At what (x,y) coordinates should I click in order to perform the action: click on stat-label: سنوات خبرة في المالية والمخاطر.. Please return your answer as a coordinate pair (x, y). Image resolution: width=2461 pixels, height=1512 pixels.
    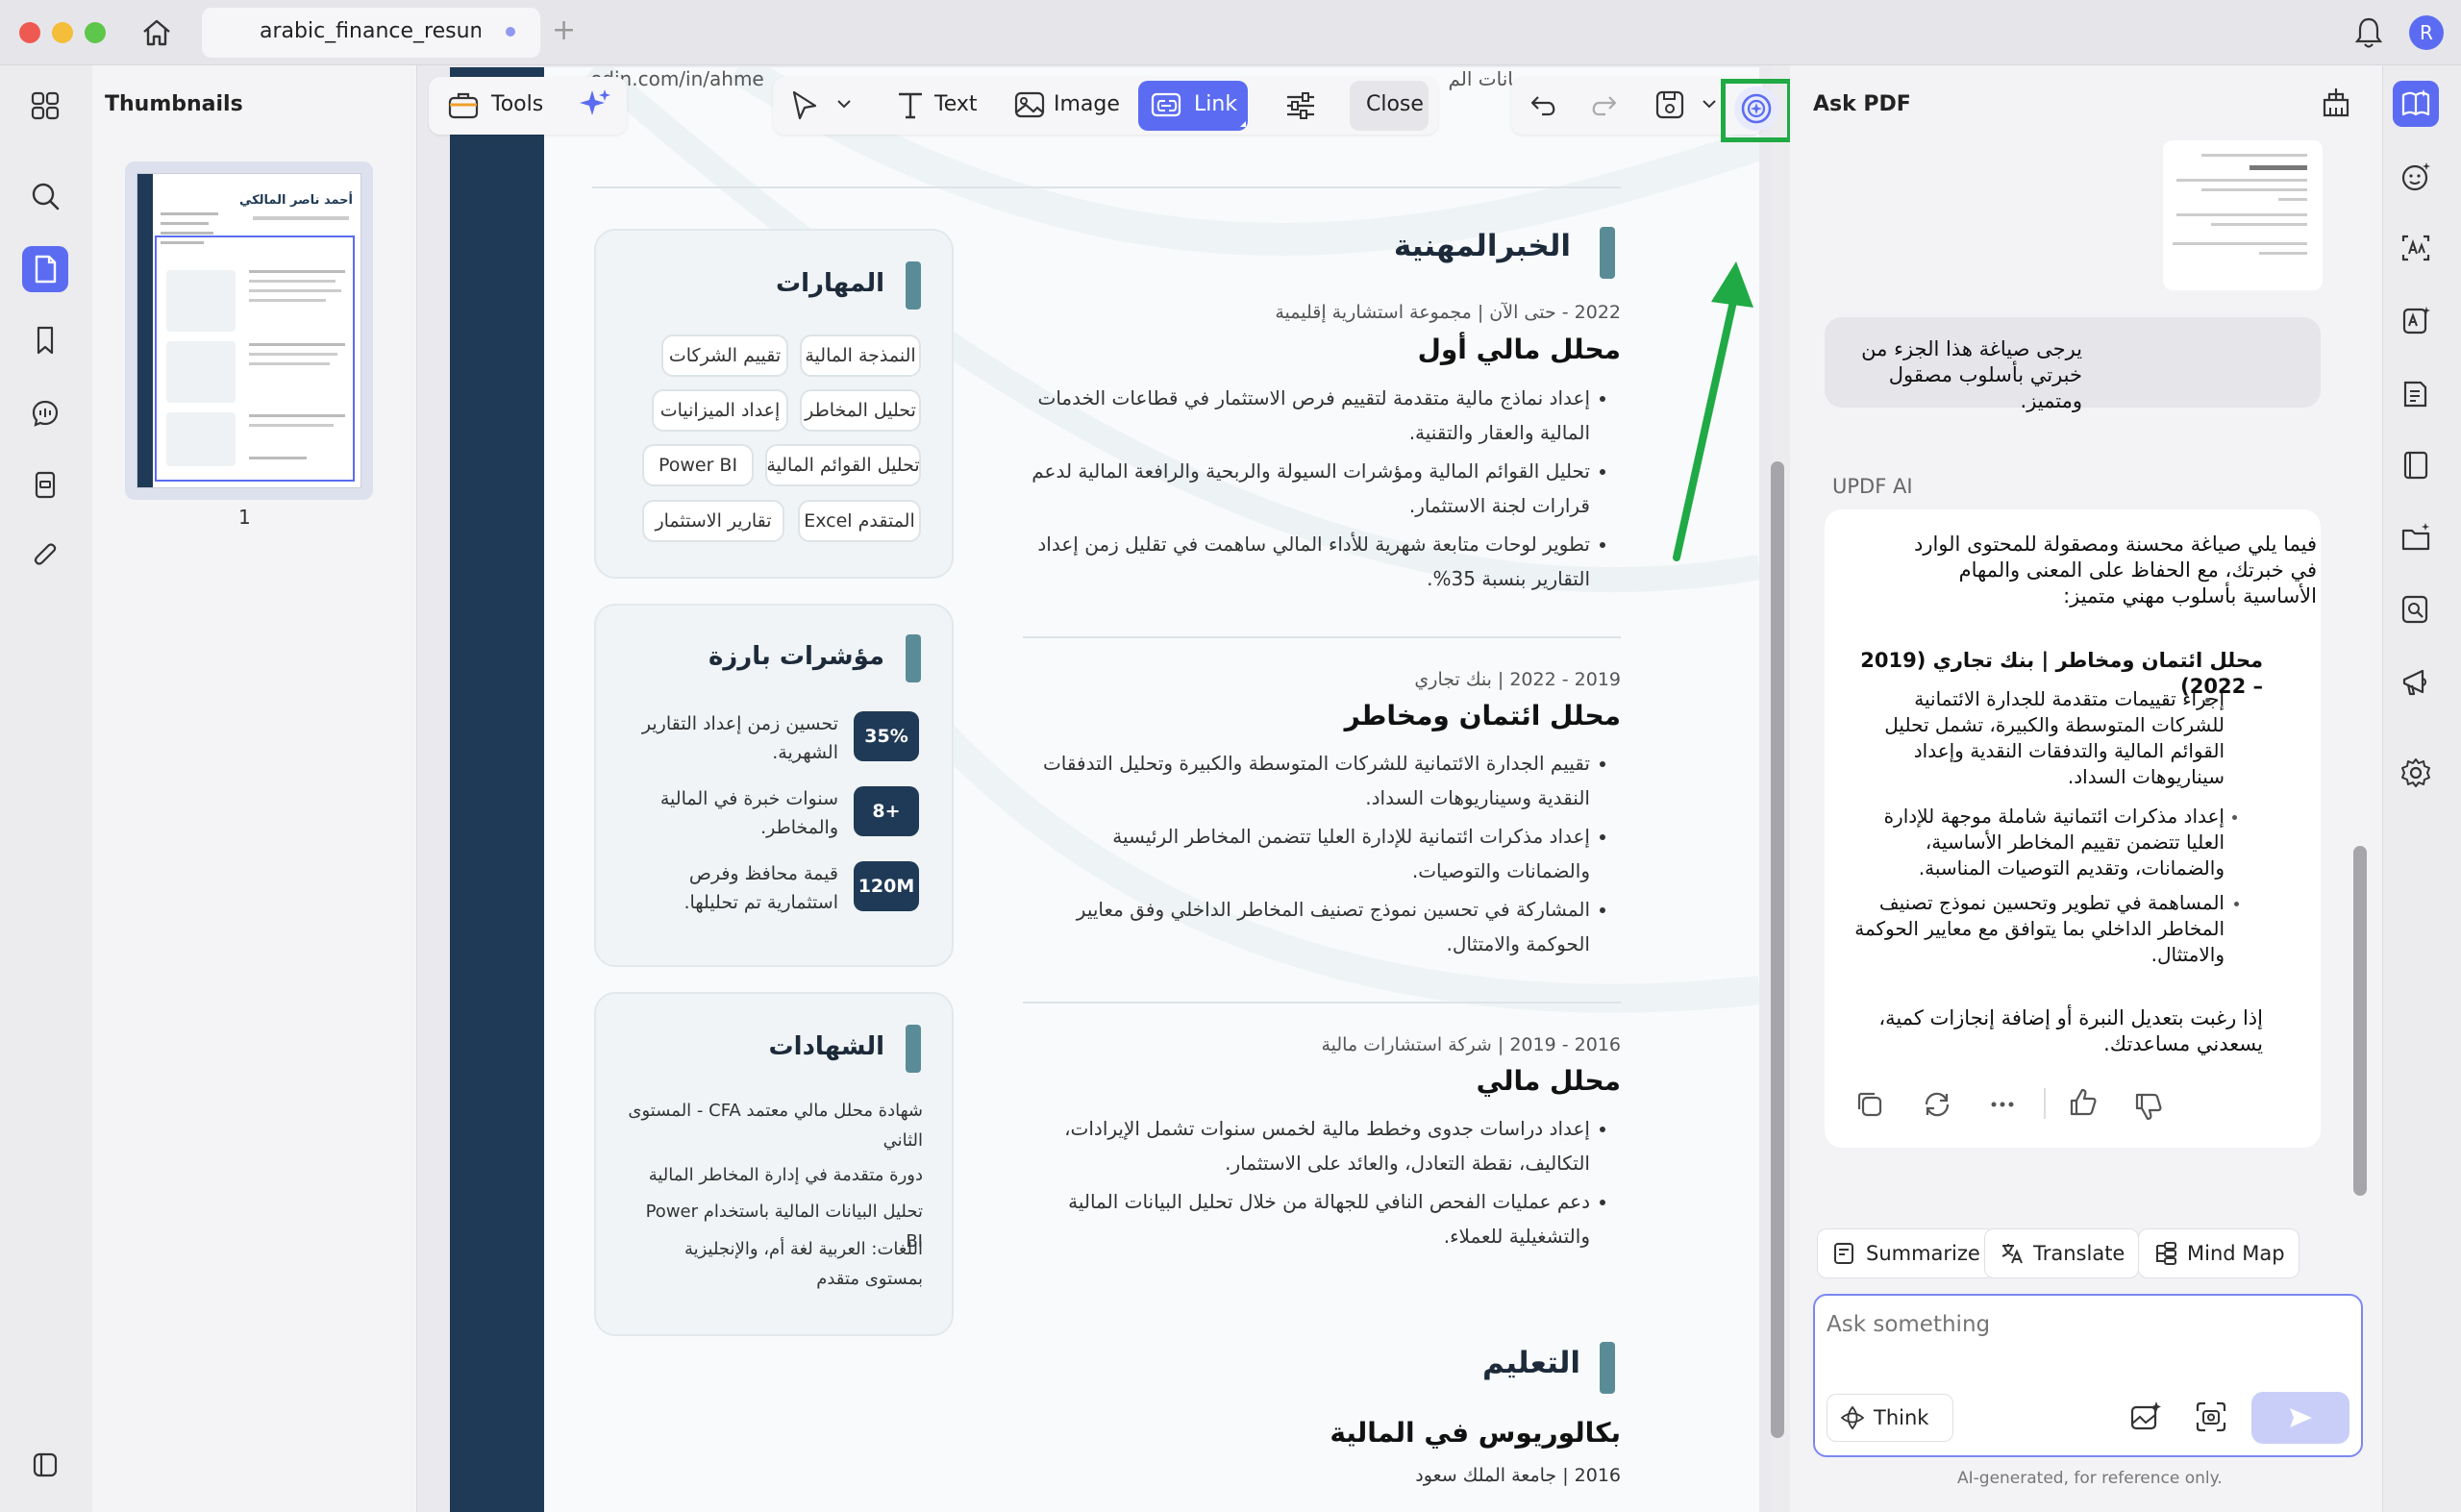
    Looking at the image, I should click on (748, 813).